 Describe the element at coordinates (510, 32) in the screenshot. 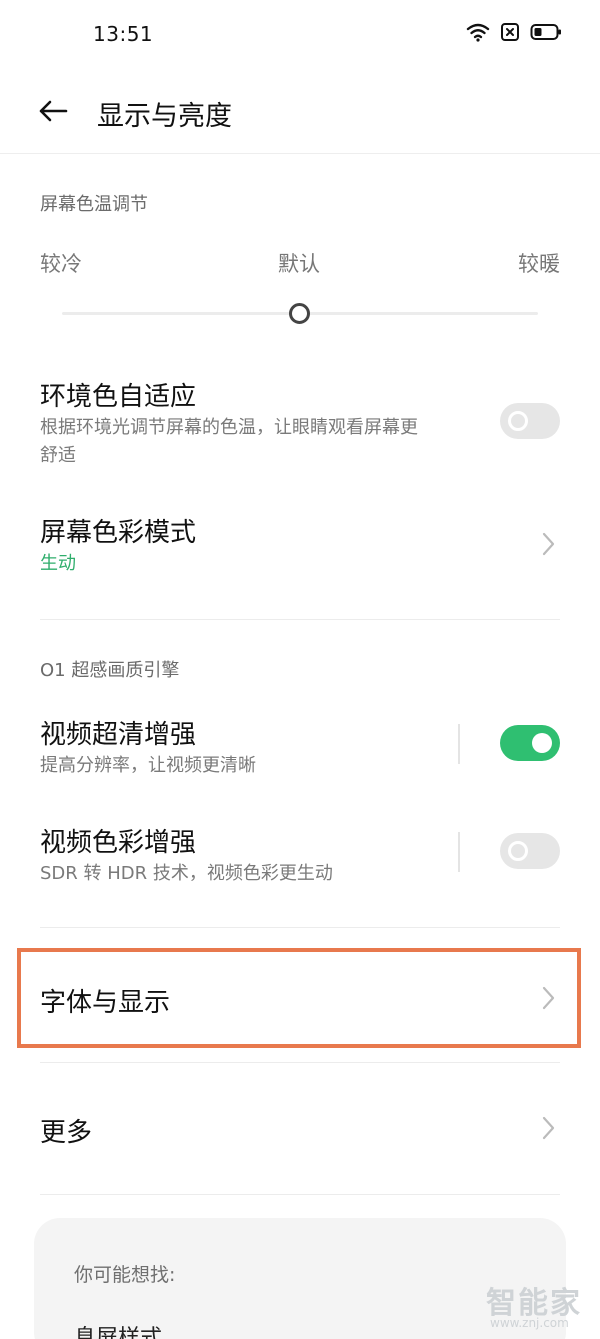

I see `no-sim-icon` at that location.